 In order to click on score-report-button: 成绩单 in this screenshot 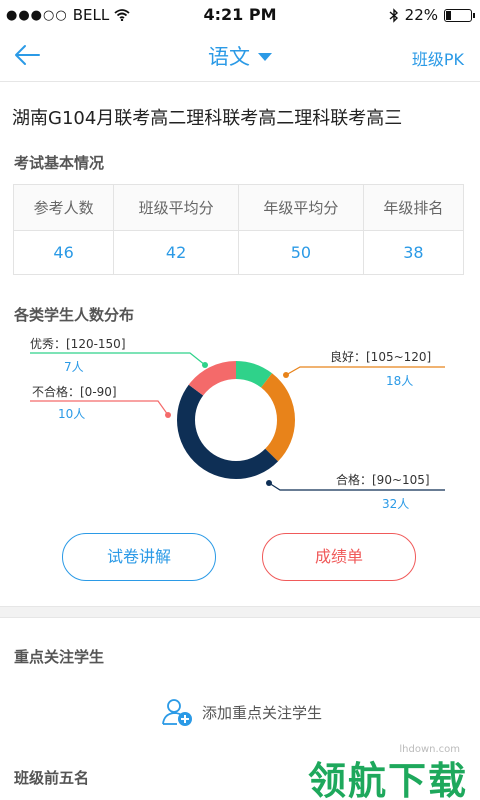, I will do `click(339, 557)`.